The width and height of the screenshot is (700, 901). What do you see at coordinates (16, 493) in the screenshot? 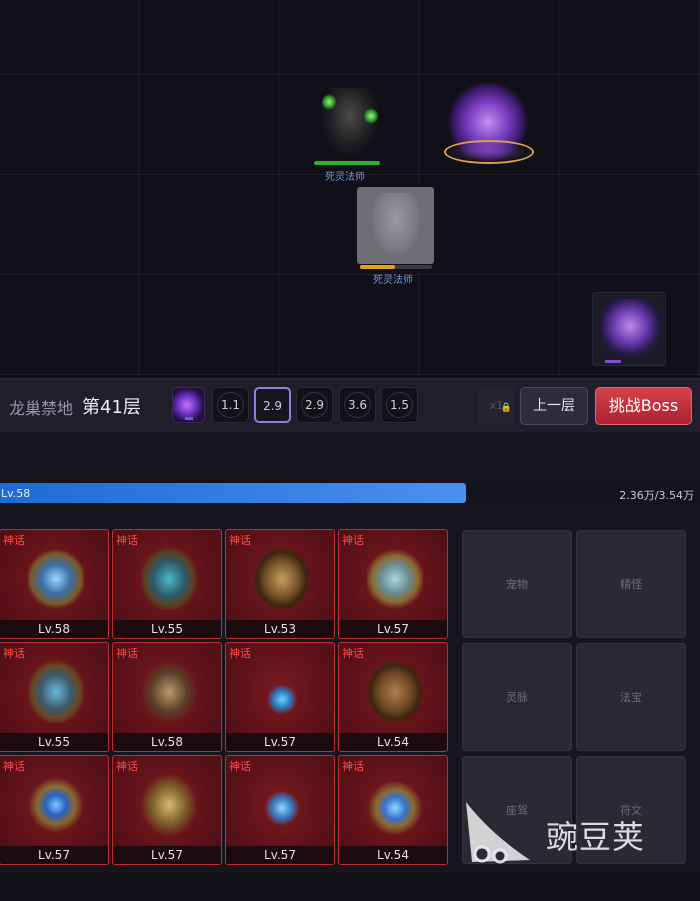
I see `player-level: Lv.58` at bounding box center [16, 493].